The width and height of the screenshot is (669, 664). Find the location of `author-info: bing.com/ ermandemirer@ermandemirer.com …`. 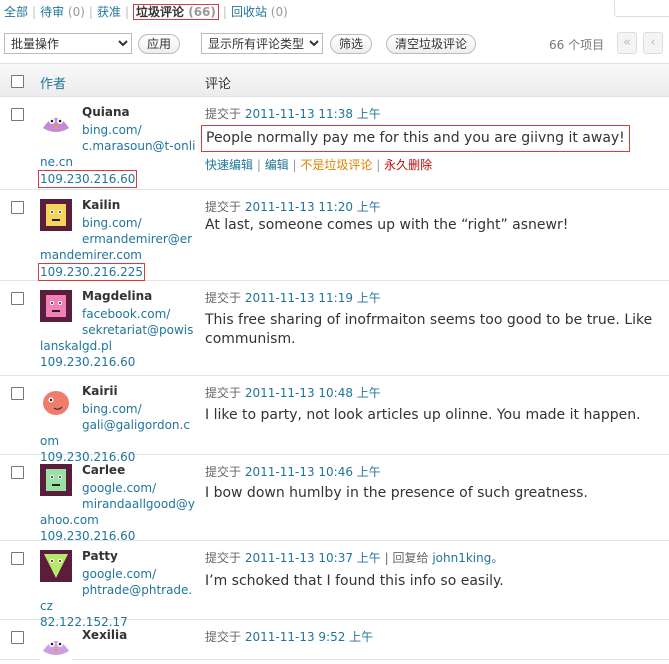

author-info: bing.com/ ermandemirer@ermandemirer.com … is located at coordinates (117, 248).